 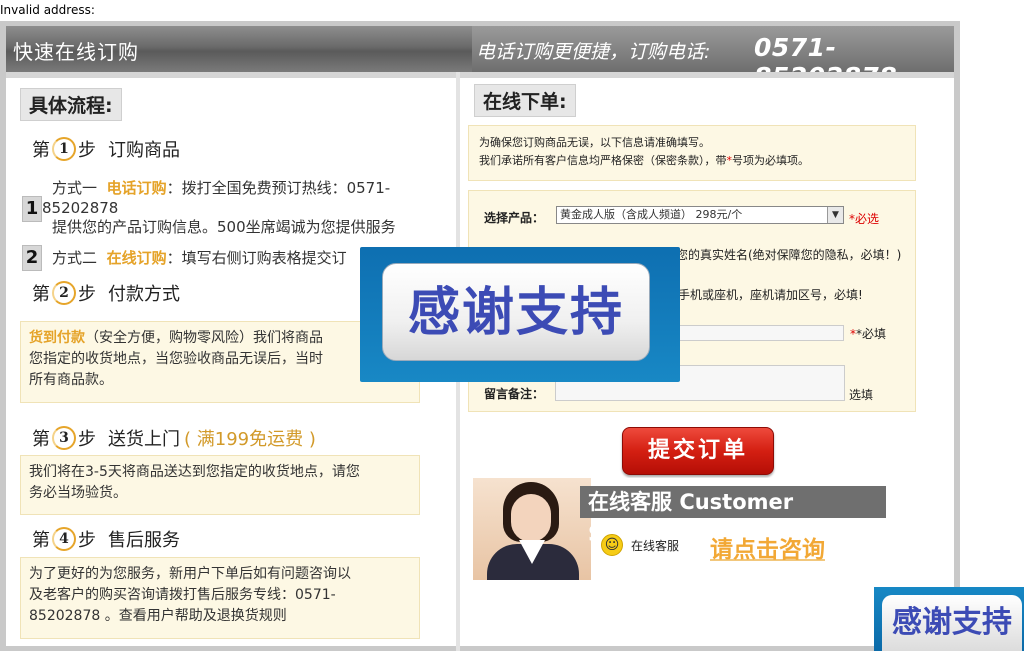 What do you see at coordinates (651, 214) in the screenshot?
I see `product-select-value: 黄金成人版（含成人频道） 298元/个` at bounding box center [651, 214].